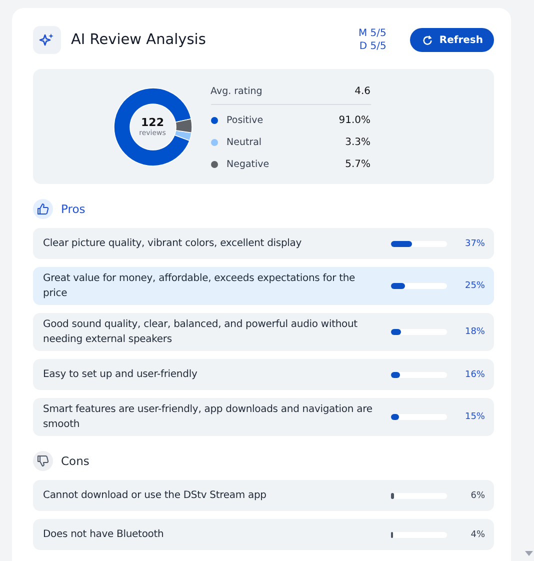  Describe the element at coordinates (47, 40) in the screenshot. I see `sparkle-icon` at that location.